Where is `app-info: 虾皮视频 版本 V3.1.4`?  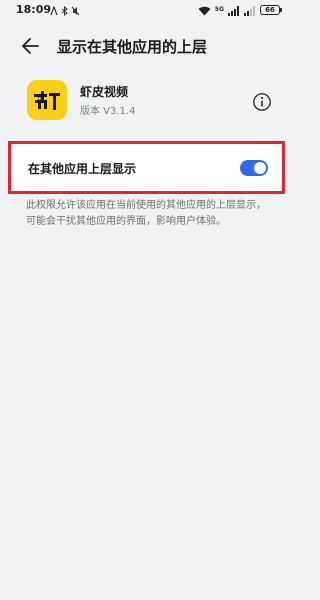 app-info: 虾皮视频 版本 V3.1.4 is located at coordinates (147, 103).